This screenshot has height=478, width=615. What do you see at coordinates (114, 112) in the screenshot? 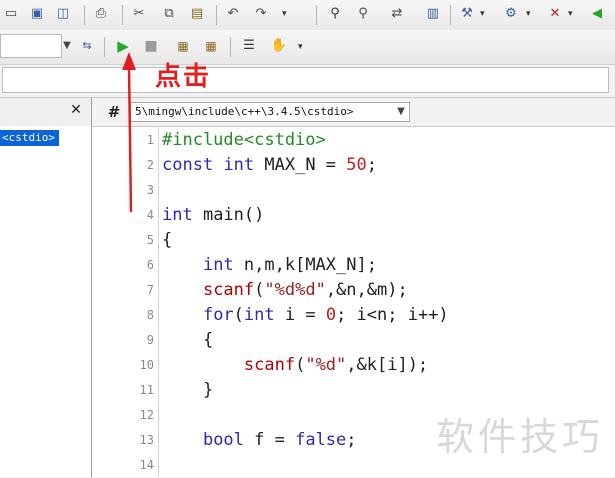
I see `hash-icon: #` at bounding box center [114, 112].